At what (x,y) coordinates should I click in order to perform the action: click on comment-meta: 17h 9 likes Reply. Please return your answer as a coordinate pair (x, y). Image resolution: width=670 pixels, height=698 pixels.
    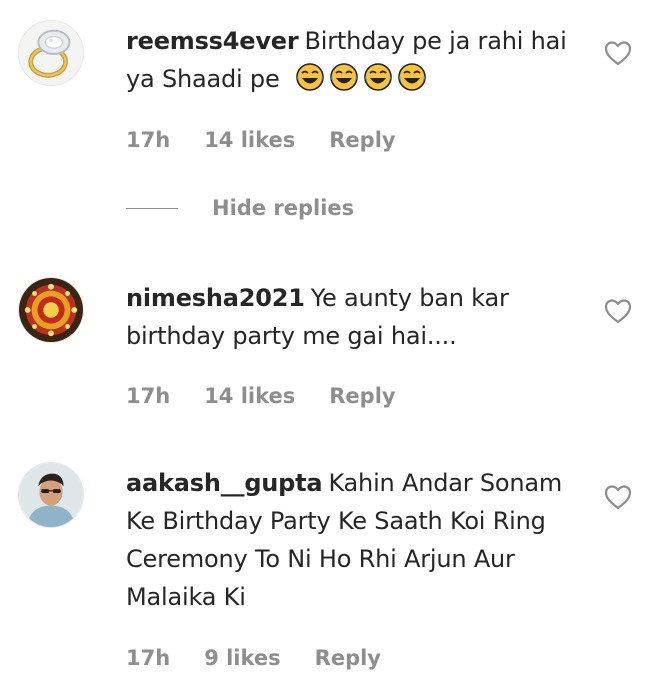
    Looking at the image, I should click on (253, 658).